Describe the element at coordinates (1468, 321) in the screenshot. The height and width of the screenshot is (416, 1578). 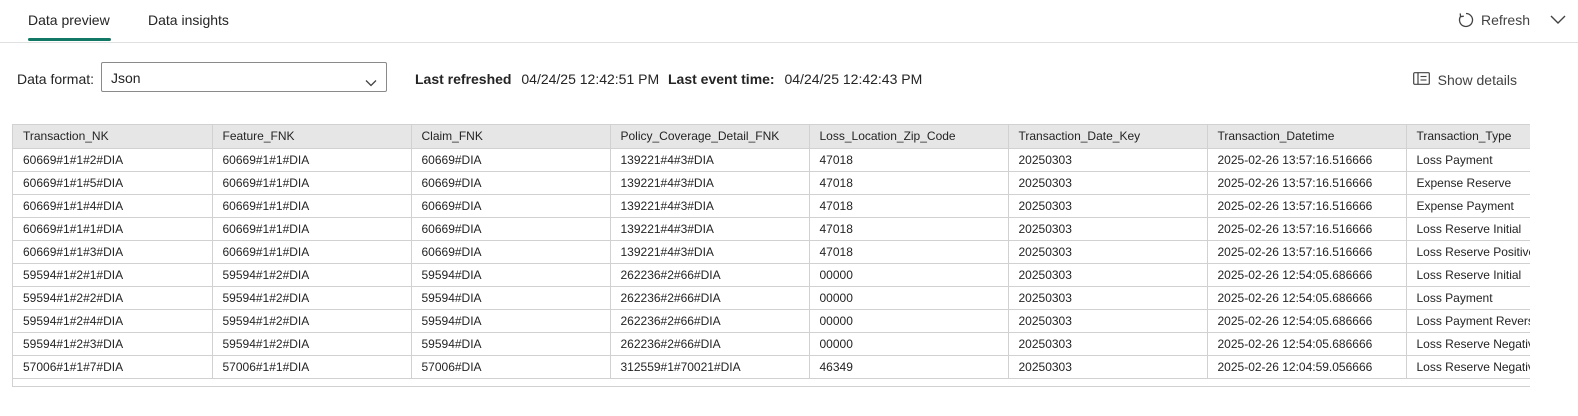
I see `table-cell: Loss Payment Reversal` at that location.